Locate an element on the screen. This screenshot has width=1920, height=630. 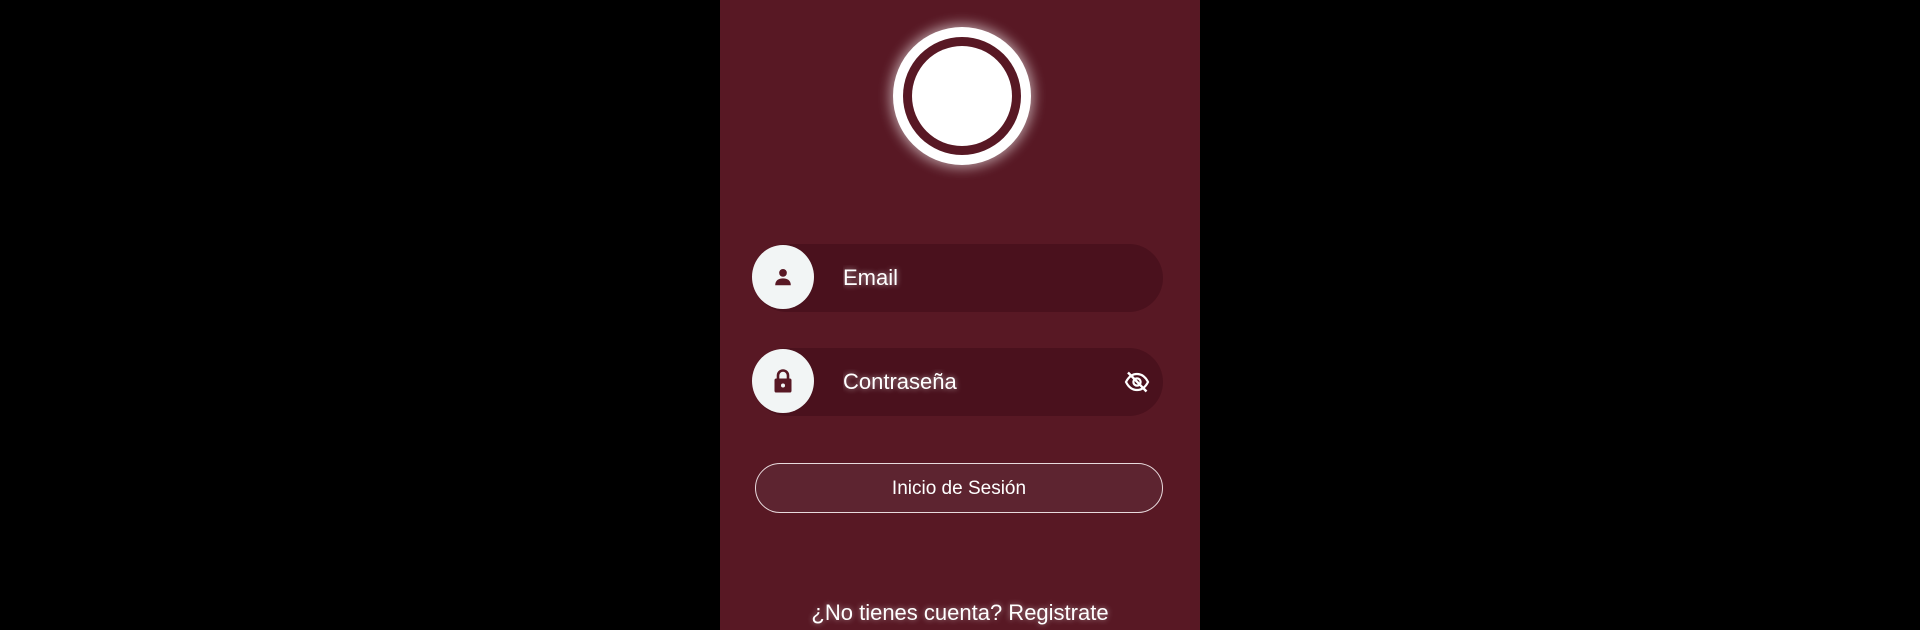
signup-link: ¿No tienes cuenta? Registrate is located at coordinates (960, 613).